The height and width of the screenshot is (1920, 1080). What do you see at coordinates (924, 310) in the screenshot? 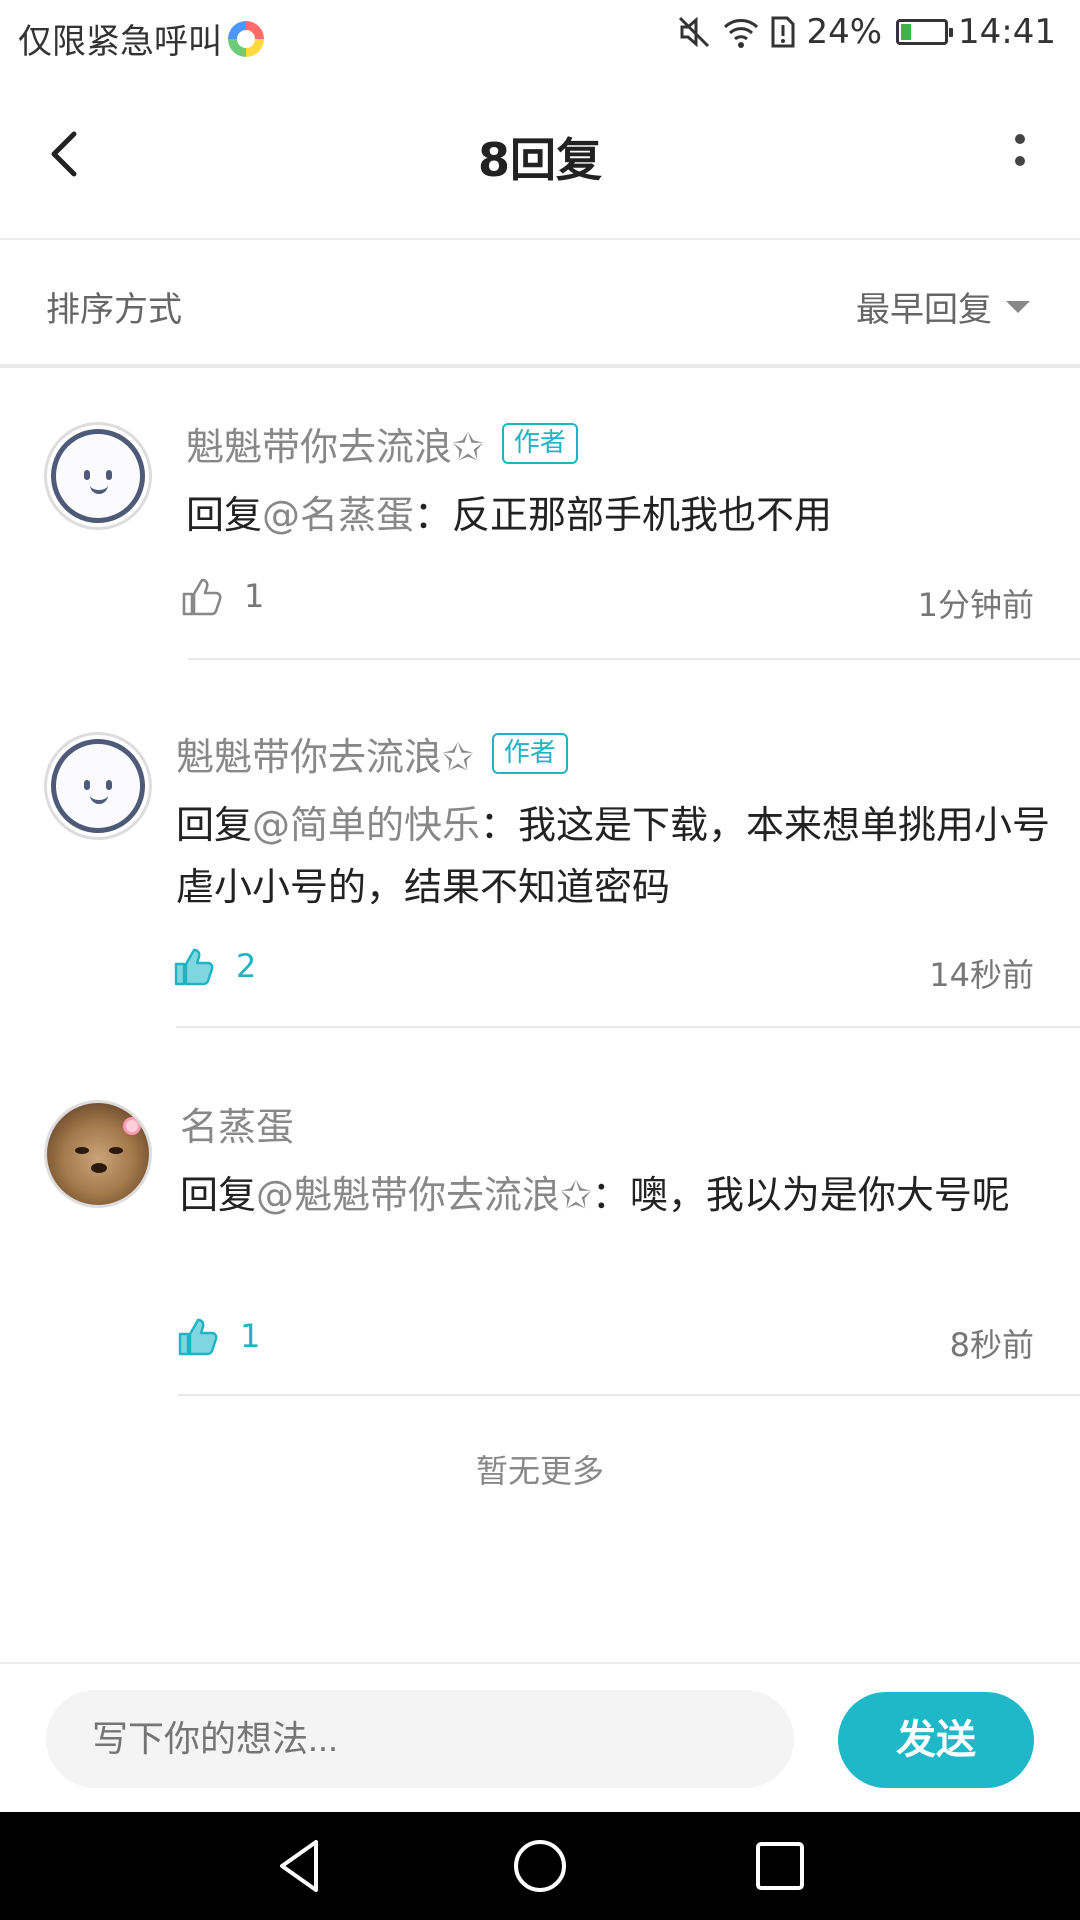
I see `sort-value: 最早回复` at bounding box center [924, 310].